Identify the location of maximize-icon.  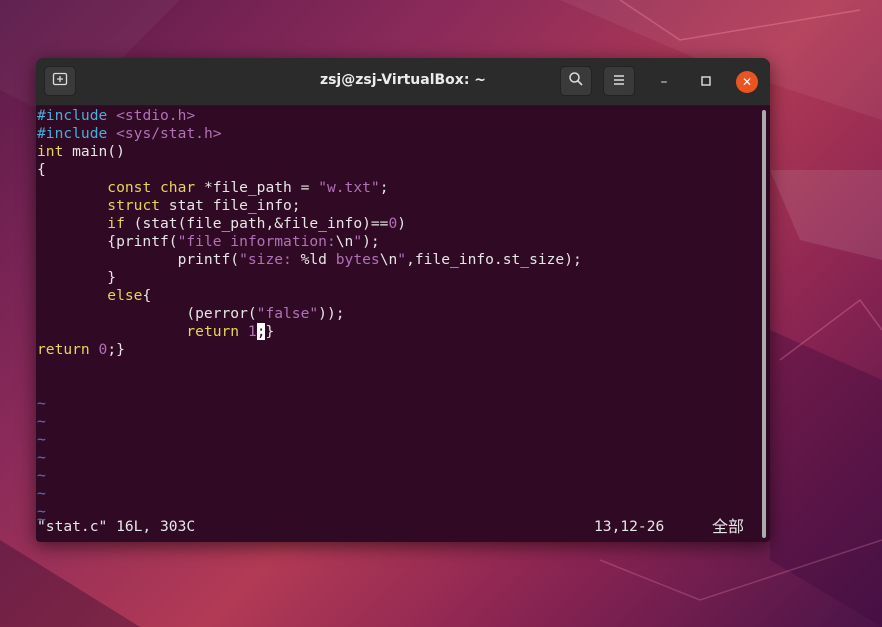
(706, 82).